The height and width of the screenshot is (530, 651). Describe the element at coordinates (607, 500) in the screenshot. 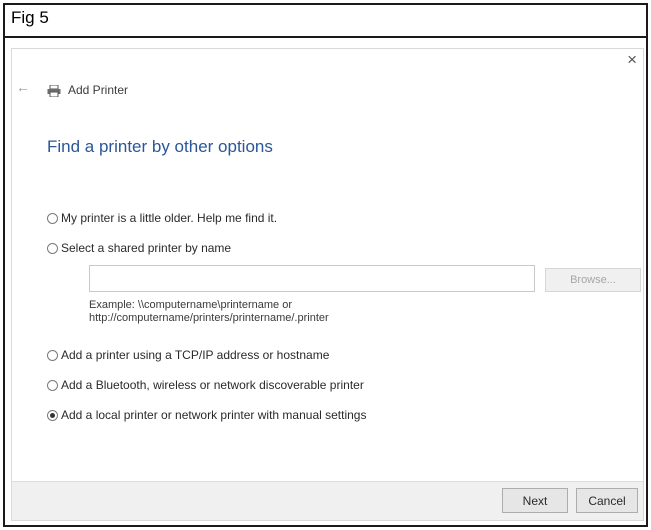

I see `cancel-button: Cancel` at that location.